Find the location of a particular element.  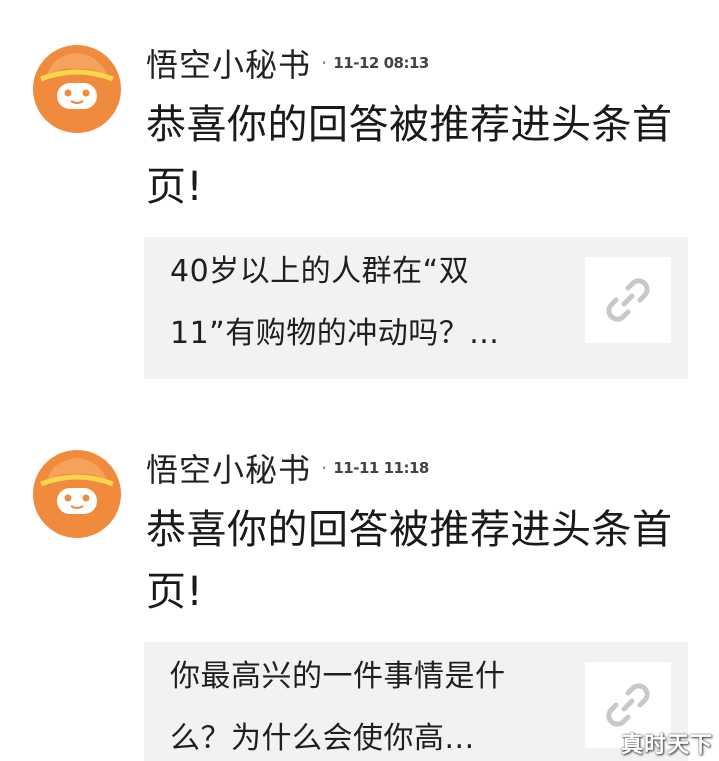

message-header: 悟空小秘书 · 11-11 11:18 is located at coordinates (287, 468).